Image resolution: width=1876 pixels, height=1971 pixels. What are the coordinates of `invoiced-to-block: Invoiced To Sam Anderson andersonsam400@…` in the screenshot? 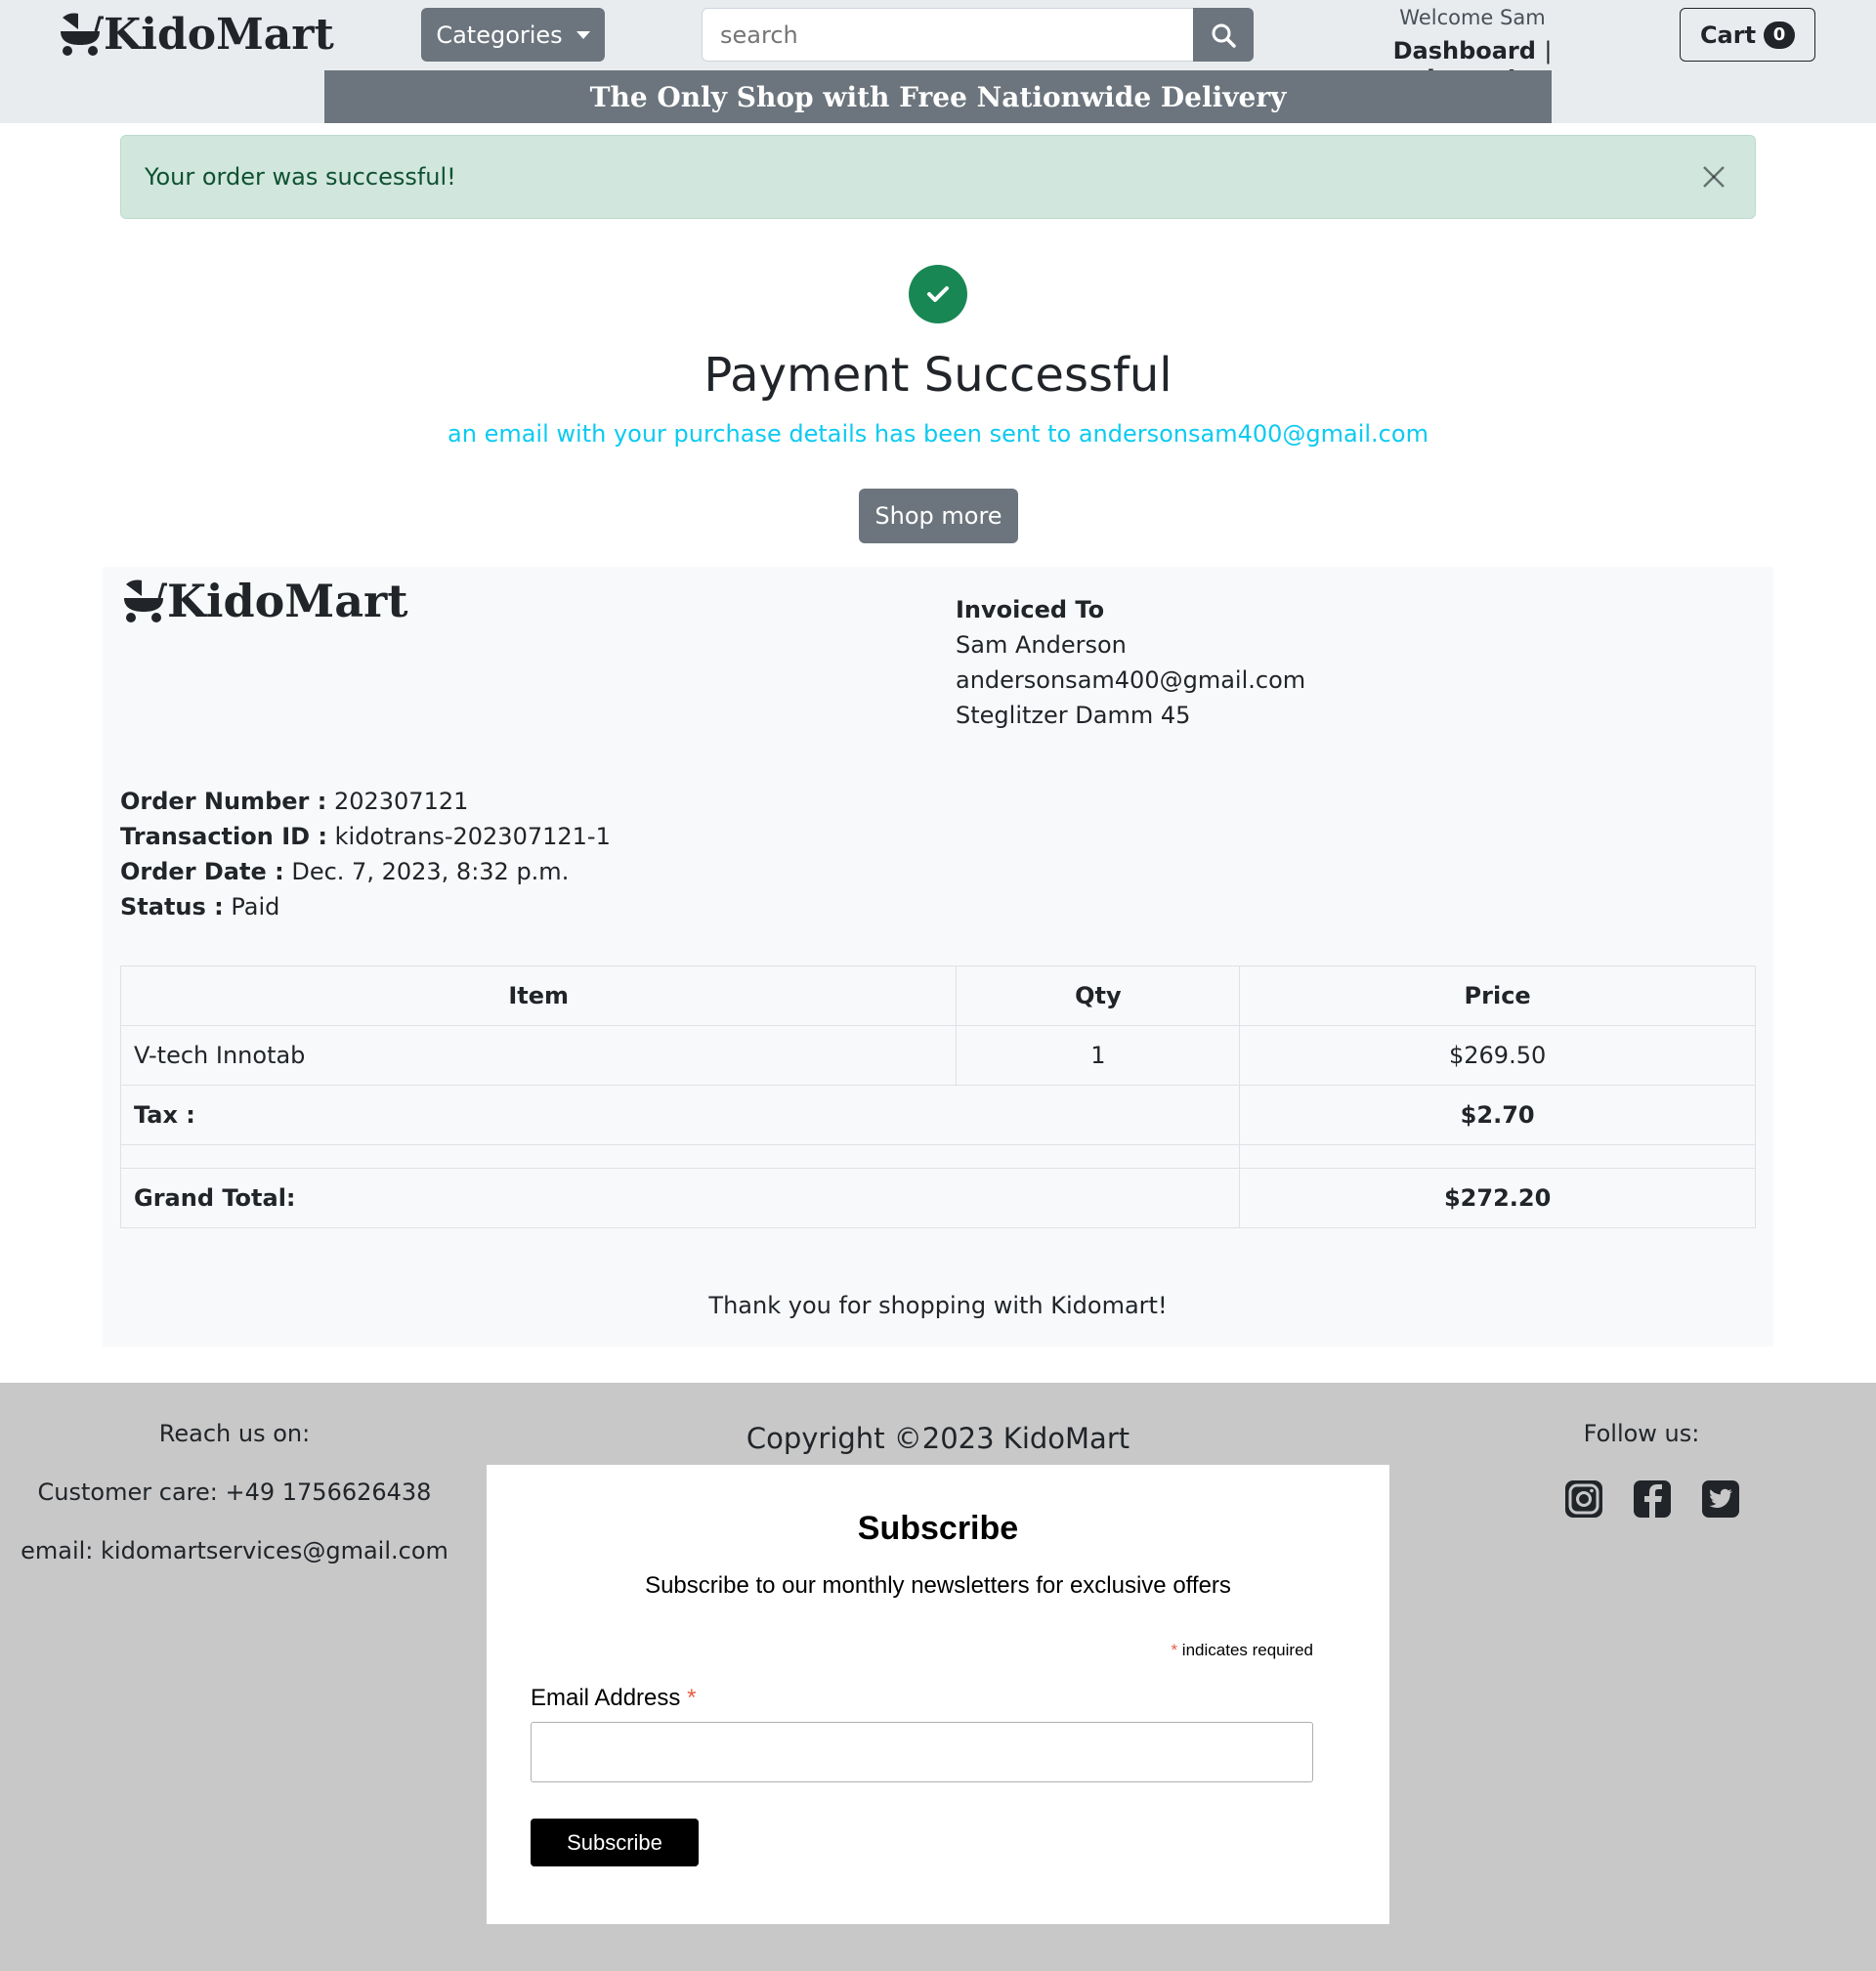 It's located at (1130, 663).